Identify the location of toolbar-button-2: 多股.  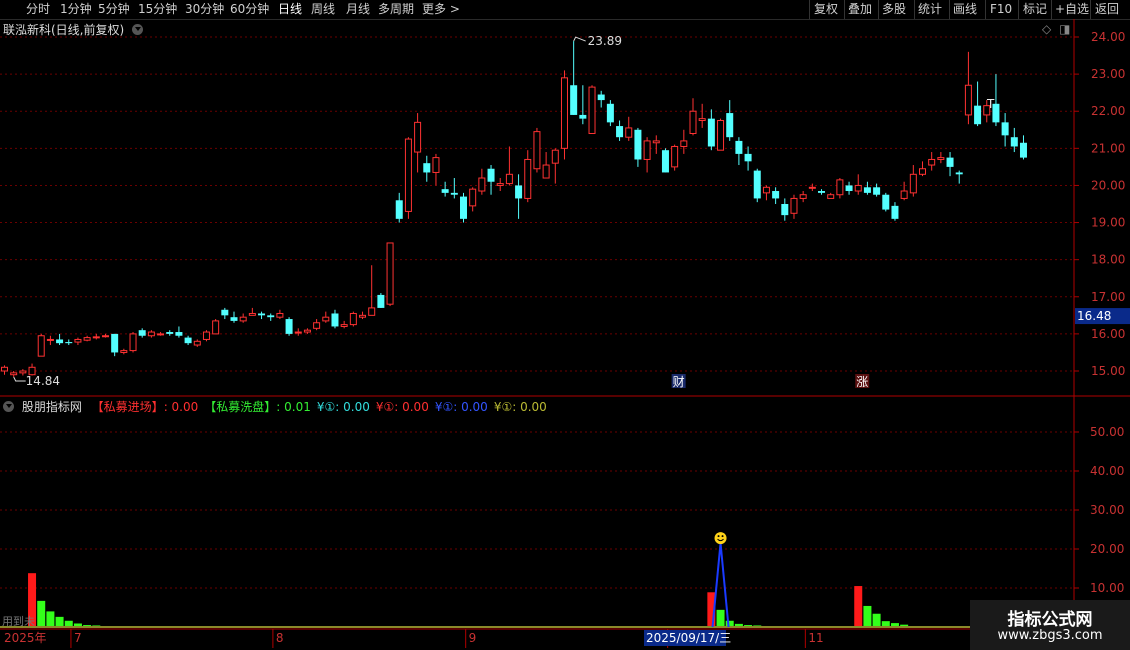
(894, 9).